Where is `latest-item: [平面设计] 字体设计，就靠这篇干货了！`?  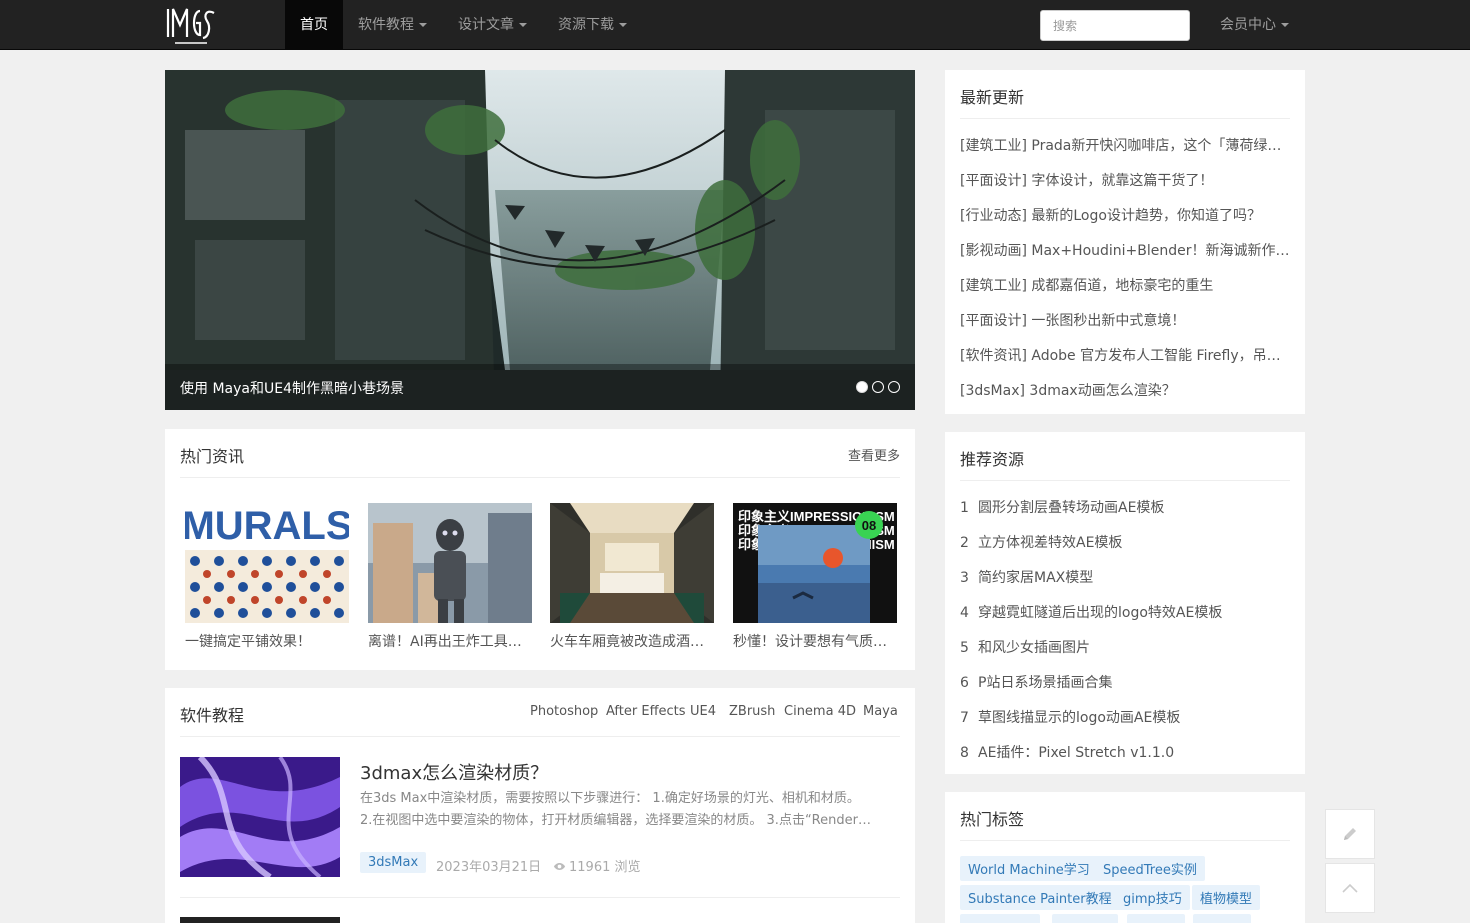 latest-item: [平面设计] 字体设计，就靠这篇干货了！ is located at coordinates (1125, 180).